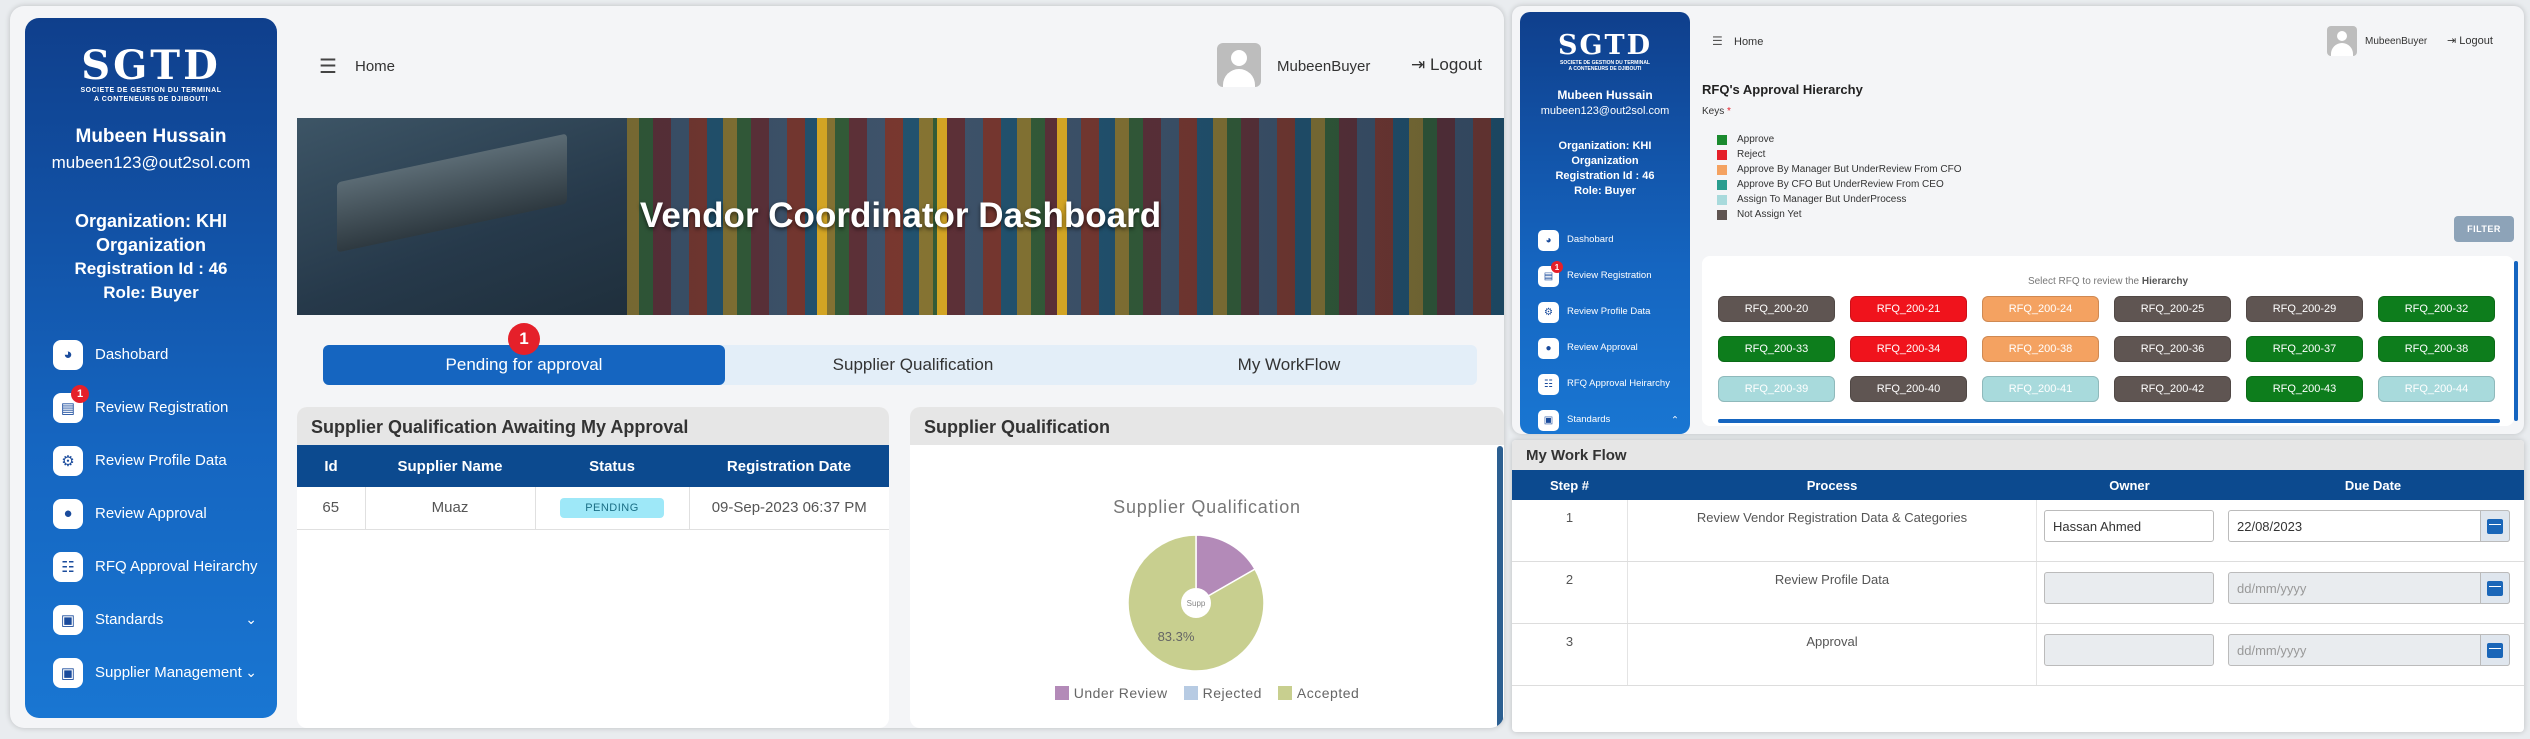 Image resolution: width=2530 pixels, height=739 pixels. I want to click on rfq-button: RFQ_200-24, so click(2040, 309).